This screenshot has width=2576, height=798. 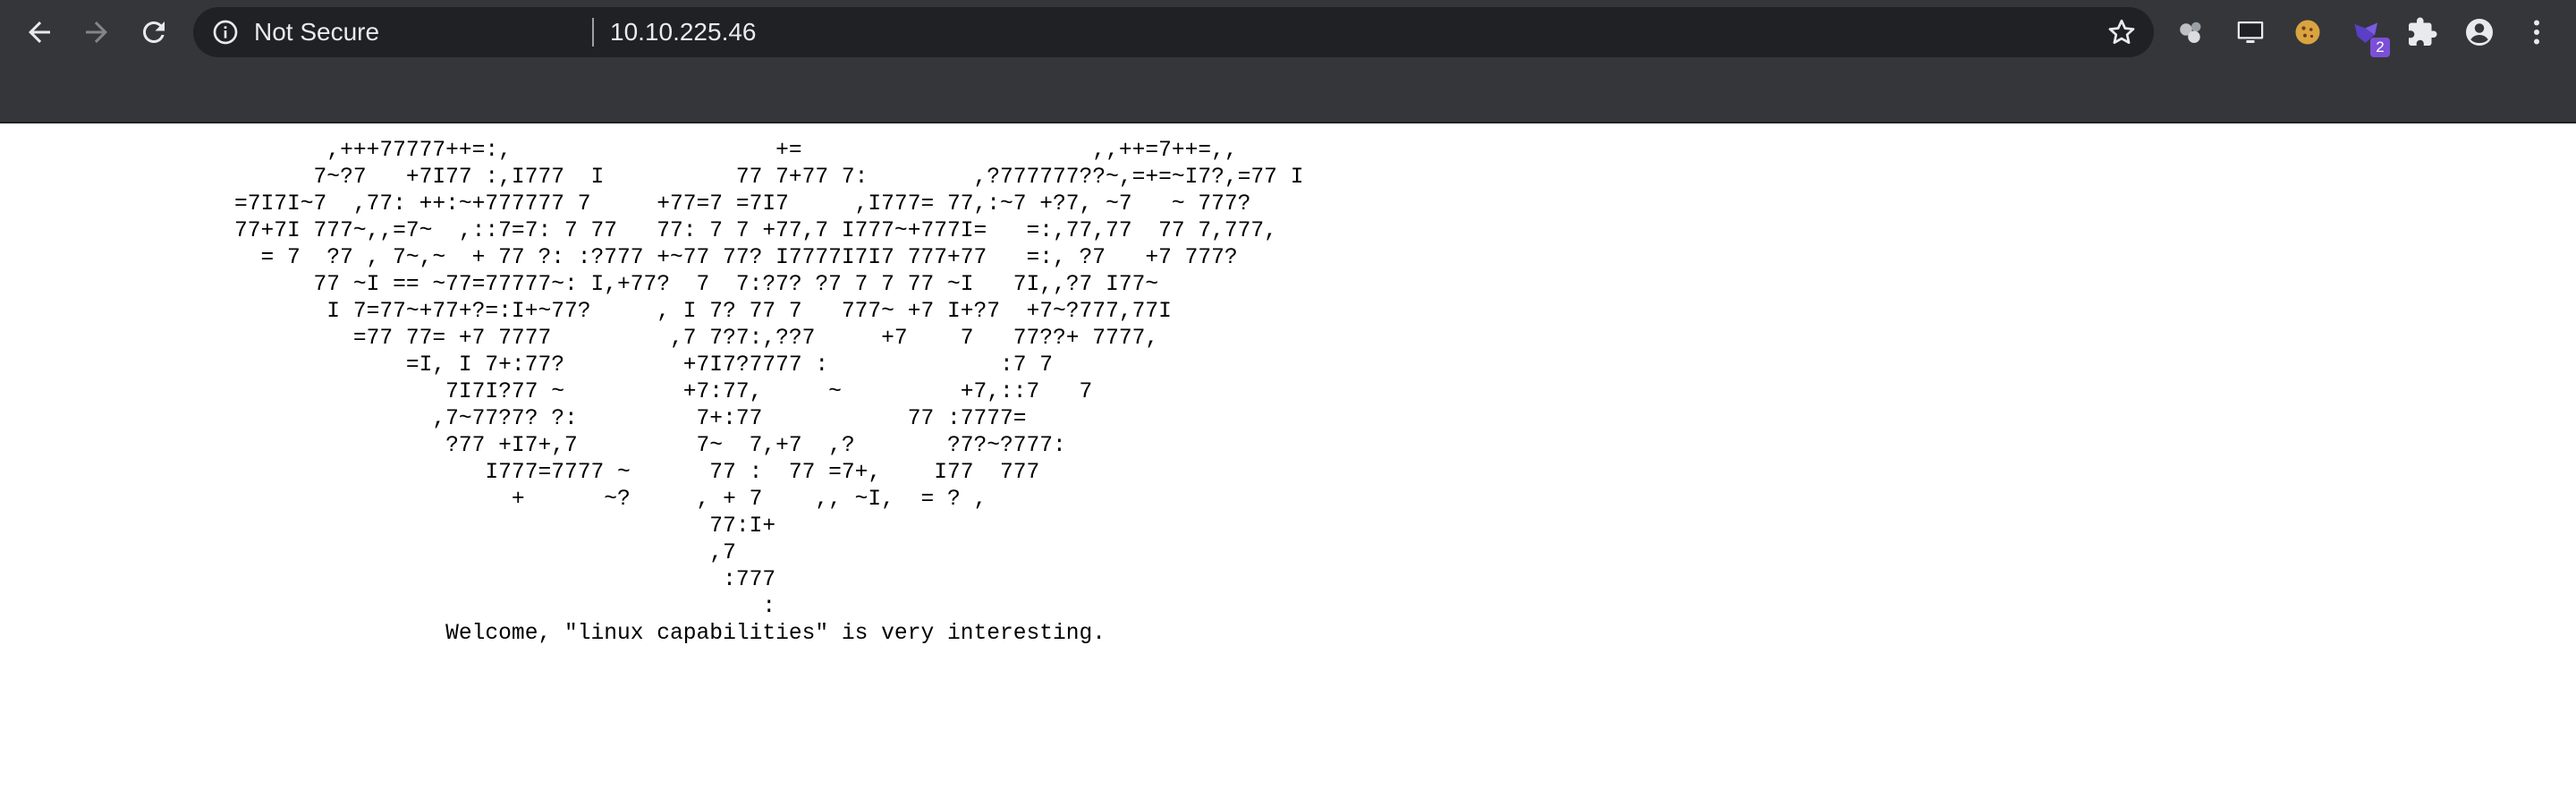 What do you see at coordinates (316, 32) in the screenshot?
I see `security-status: Not Secure` at bounding box center [316, 32].